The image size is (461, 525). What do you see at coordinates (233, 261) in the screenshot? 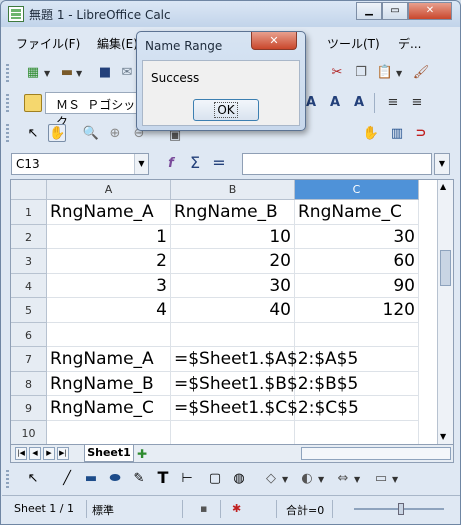
I see `cell-b3: 20` at bounding box center [233, 261].